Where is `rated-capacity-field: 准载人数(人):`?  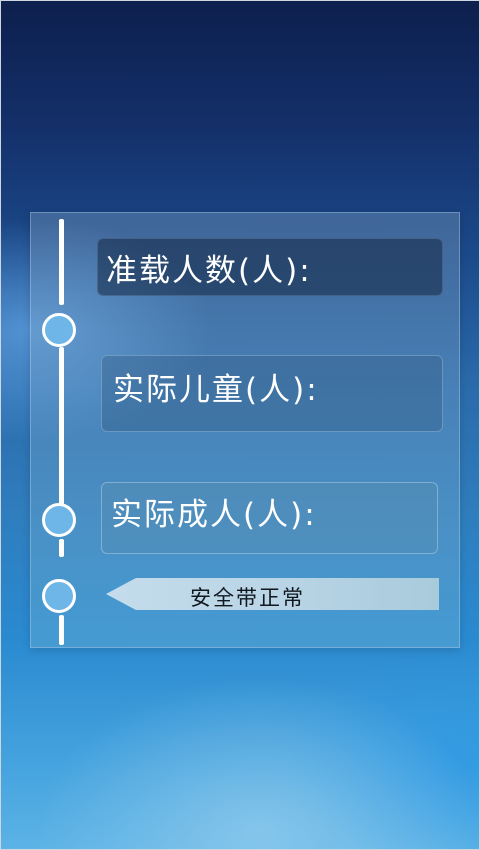
rated-capacity-field: 准载人数(人): is located at coordinates (270, 267).